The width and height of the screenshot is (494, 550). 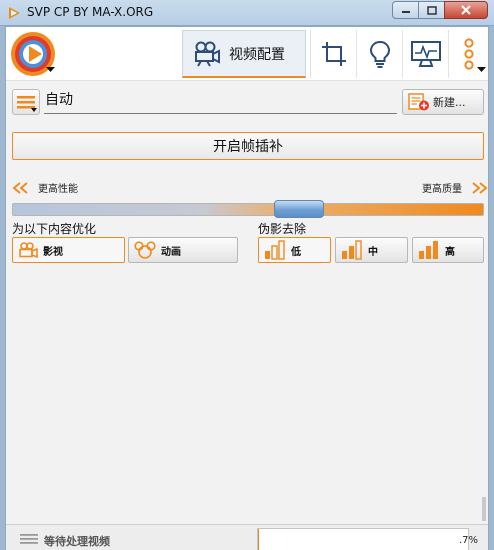 I want to click on artifact-low-button: 低, so click(x=294, y=250).